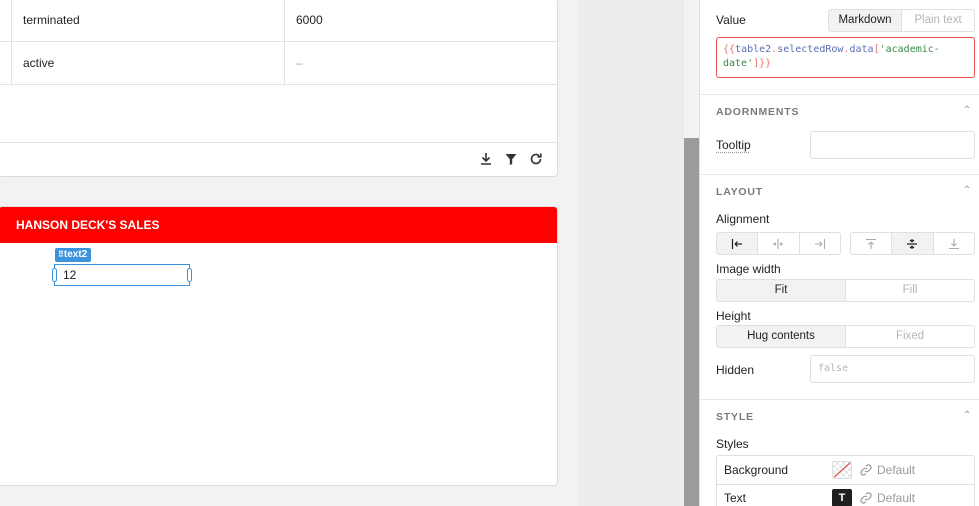  What do you see at coordinates (757, 112) in the screenshot?
I see `adornments-section-title: ADORNMENTS` at bounding box center [757, 112].